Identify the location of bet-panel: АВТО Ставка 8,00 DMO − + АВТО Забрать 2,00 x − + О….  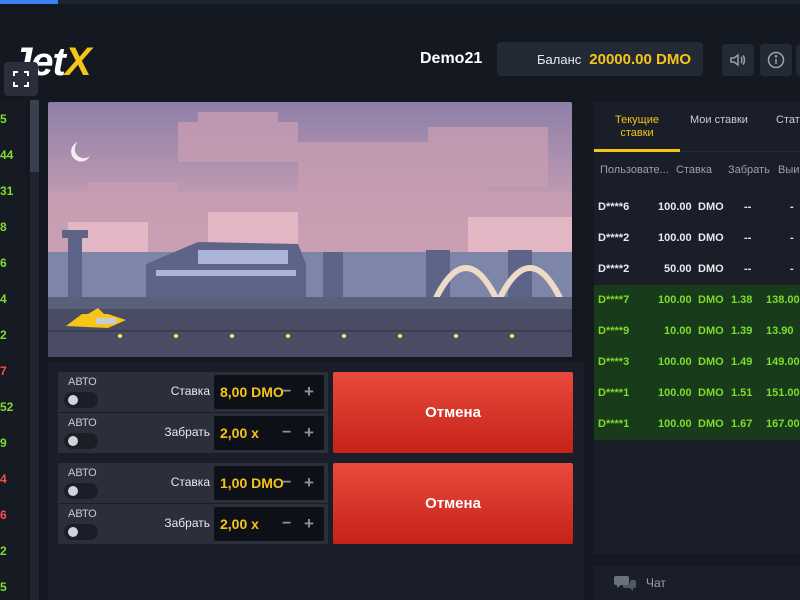
(318, 416).